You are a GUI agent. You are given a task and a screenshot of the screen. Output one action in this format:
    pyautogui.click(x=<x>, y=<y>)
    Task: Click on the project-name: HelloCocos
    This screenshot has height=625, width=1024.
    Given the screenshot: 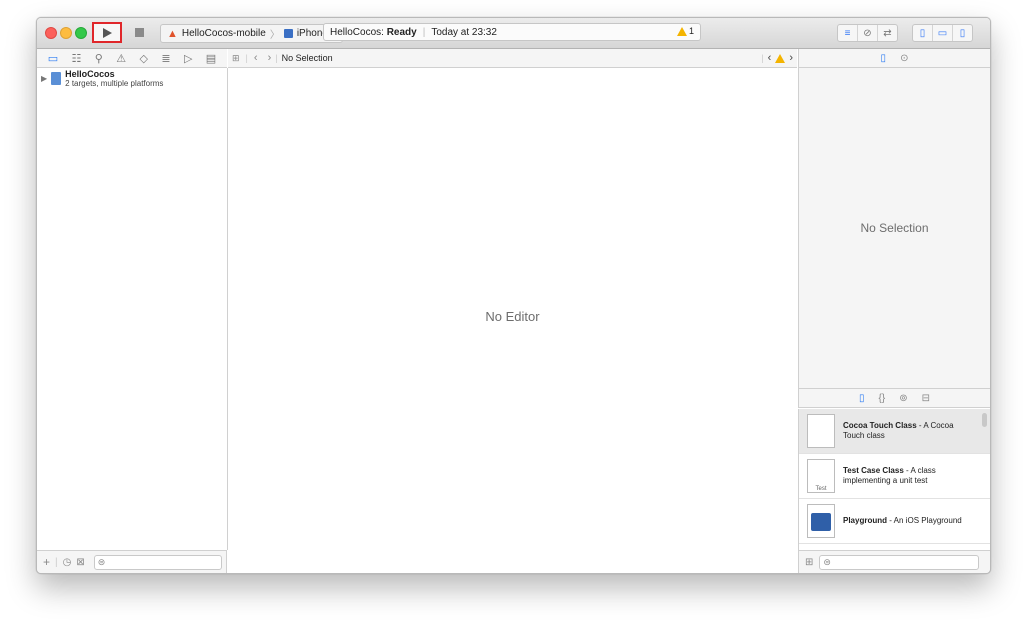 What is the action you would take?
    pyautogui.click(x=90, y=74)
    